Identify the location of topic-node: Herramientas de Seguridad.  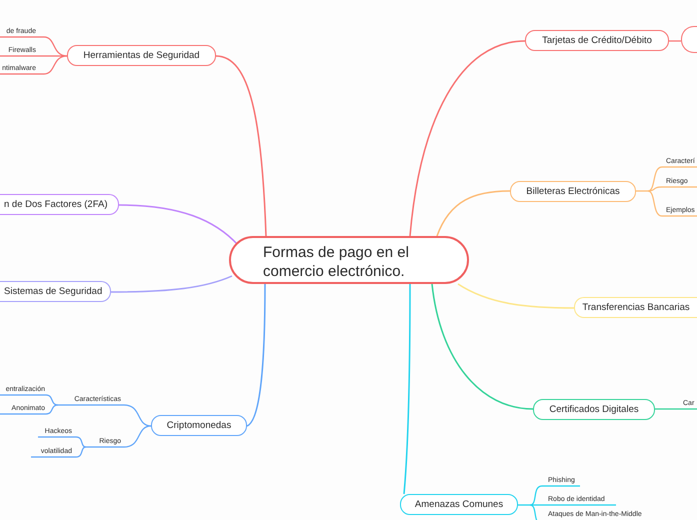
(141, 55).